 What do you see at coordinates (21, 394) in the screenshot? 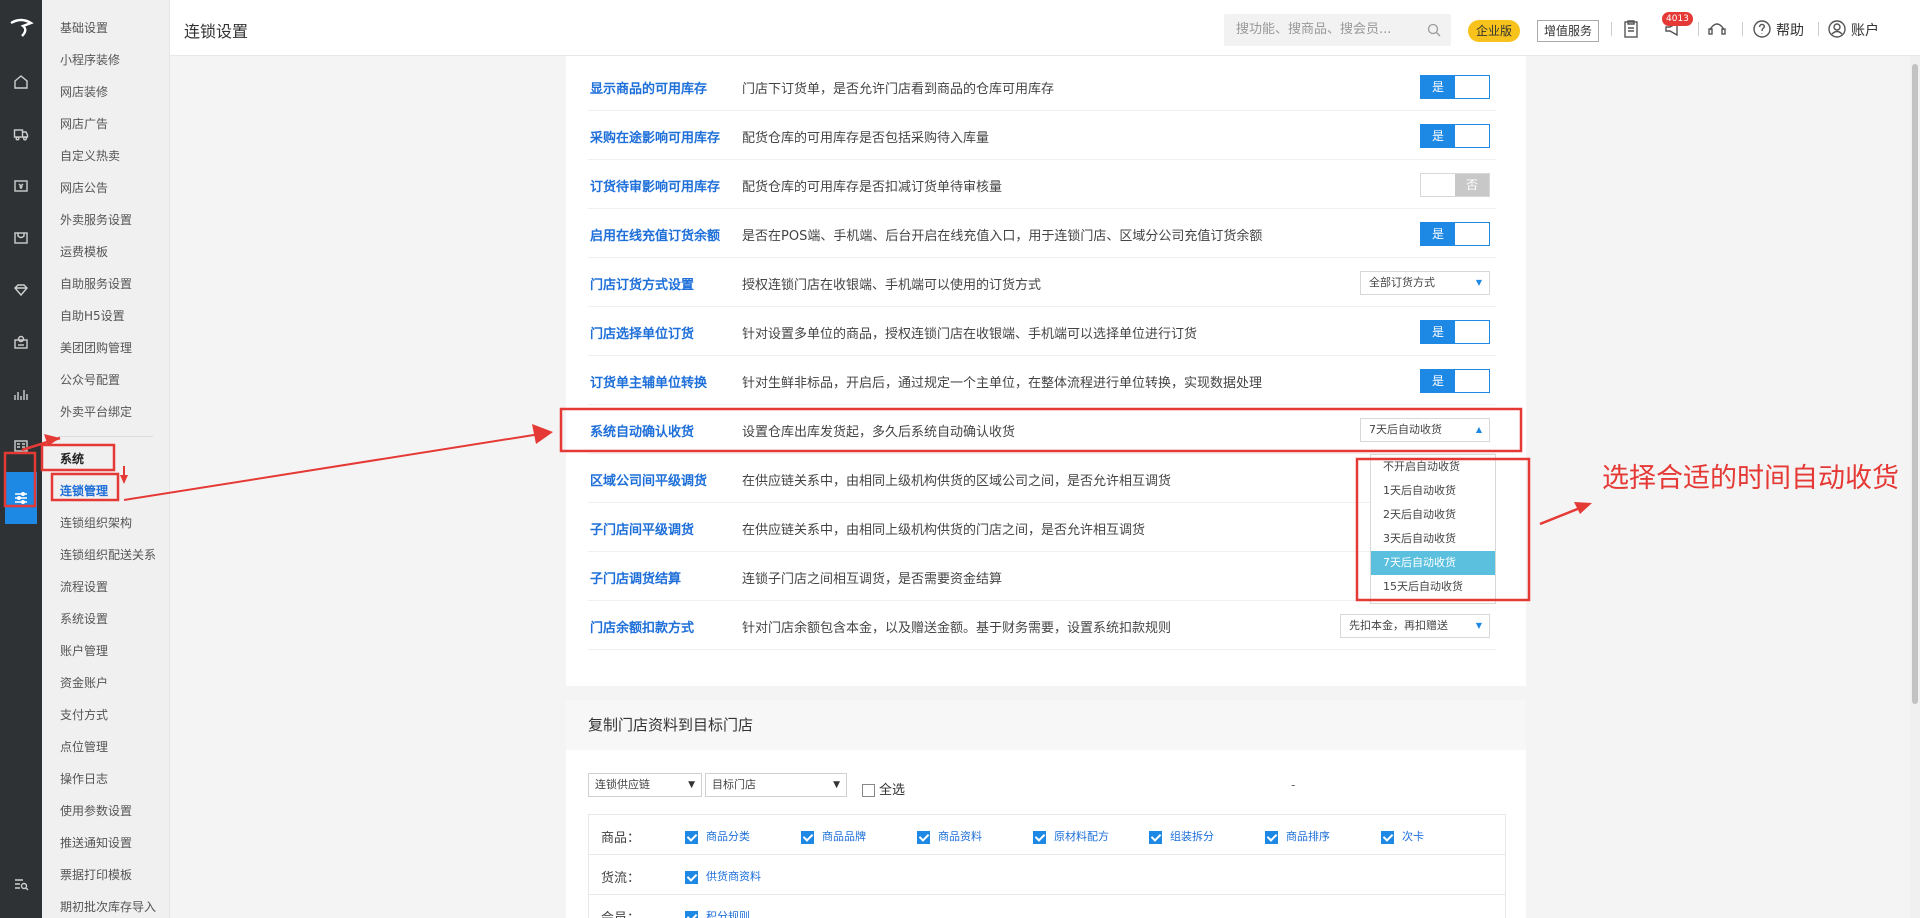
I see `chart-icon` at bounding box center [21, 394].